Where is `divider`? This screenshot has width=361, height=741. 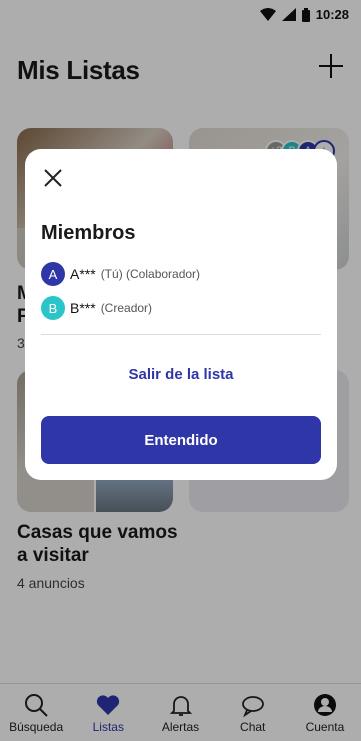
divider is located at coordinates (181, 334).